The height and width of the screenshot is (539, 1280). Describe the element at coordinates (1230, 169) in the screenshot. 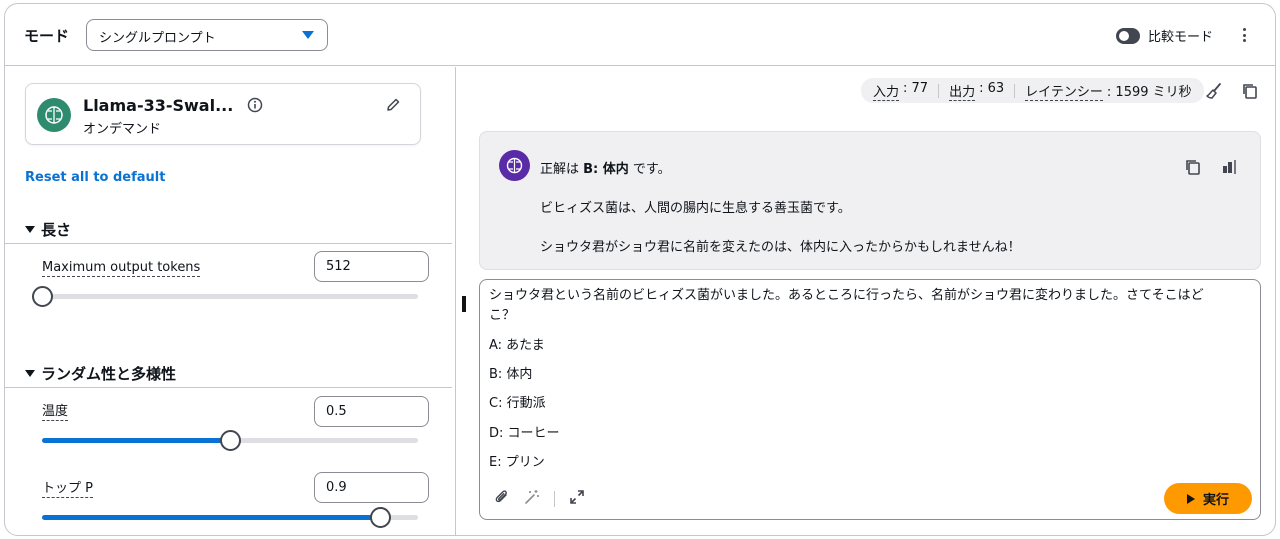

I see `bar-chart-icon` at that location.